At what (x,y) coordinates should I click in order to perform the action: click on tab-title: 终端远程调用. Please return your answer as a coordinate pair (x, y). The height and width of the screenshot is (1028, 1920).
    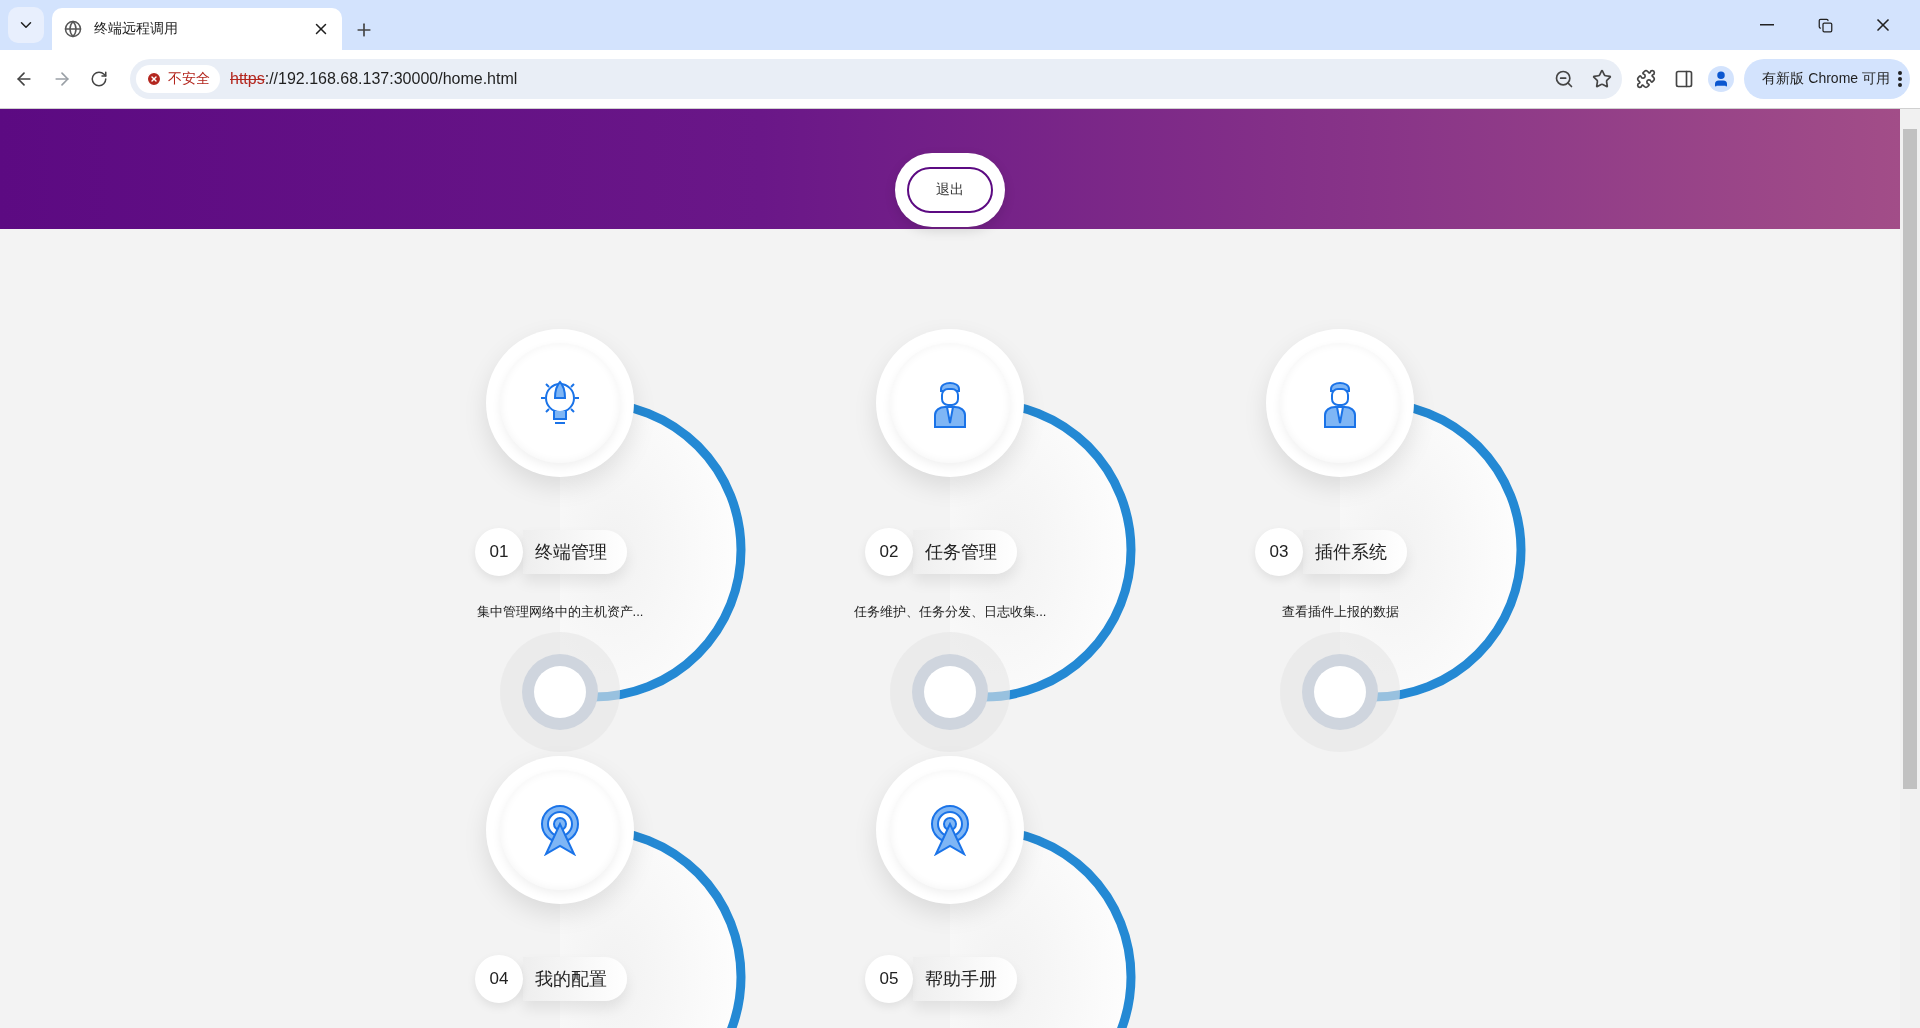
    Looking at the image, I should click on (136, 29).